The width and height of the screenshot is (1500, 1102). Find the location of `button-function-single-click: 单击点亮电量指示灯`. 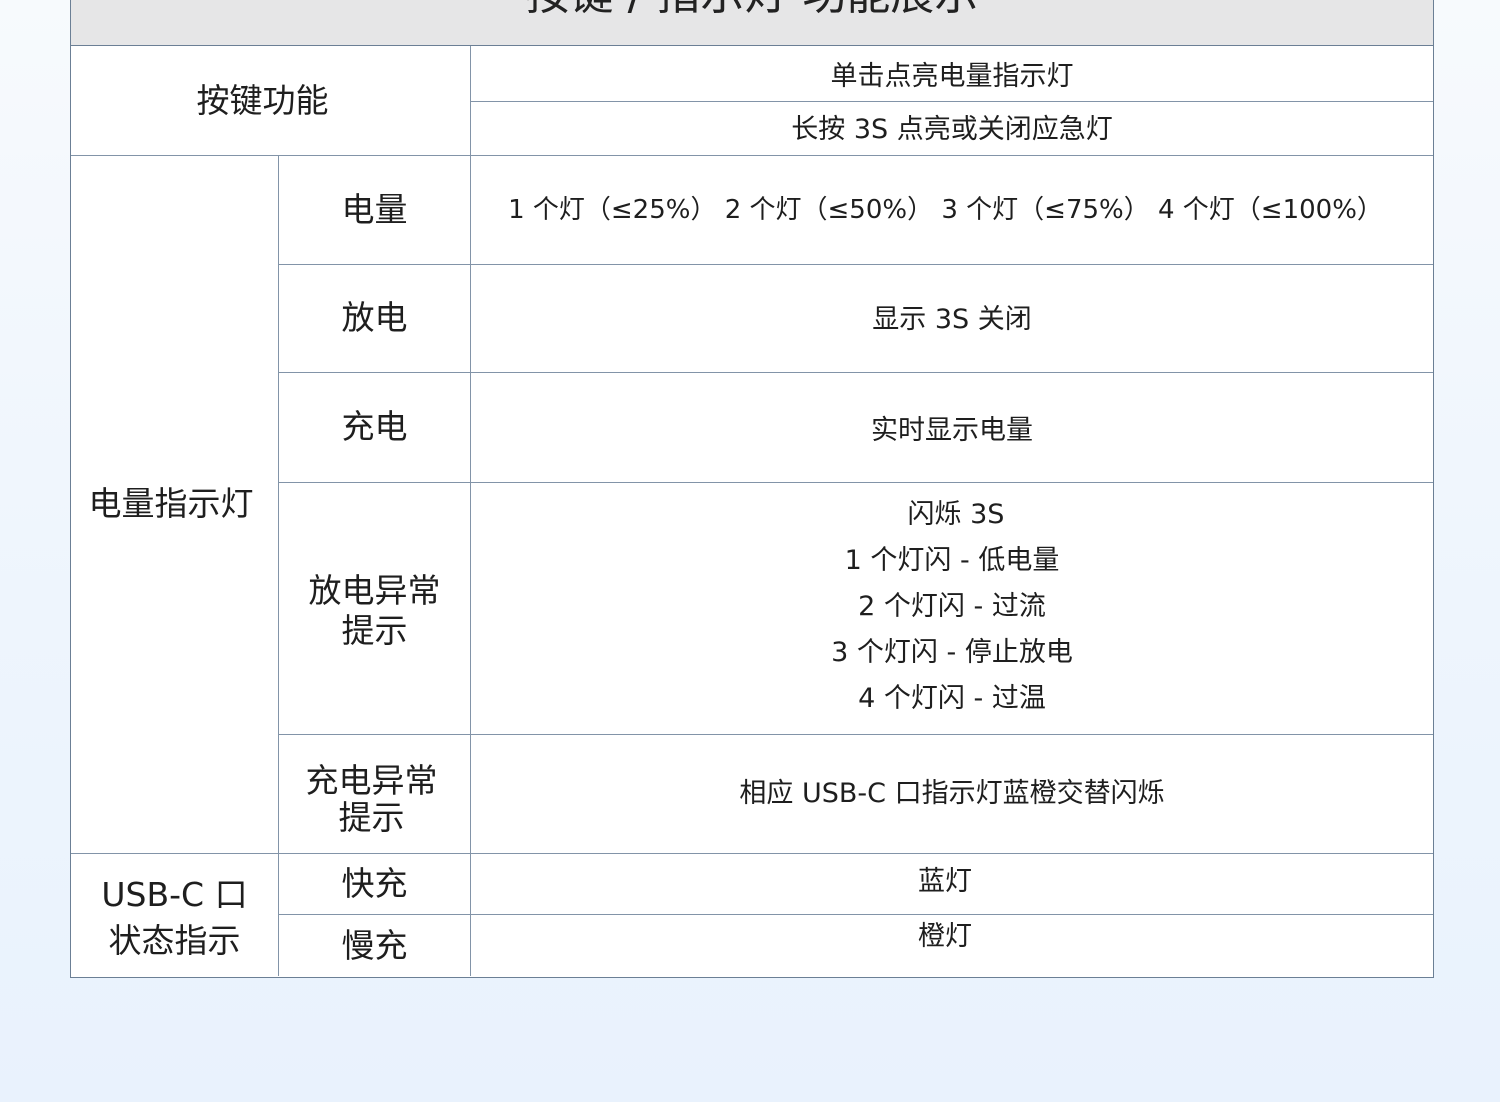

button-function-single-click: 单击点亮电量指示灯 is located at coordinates (952, 76).